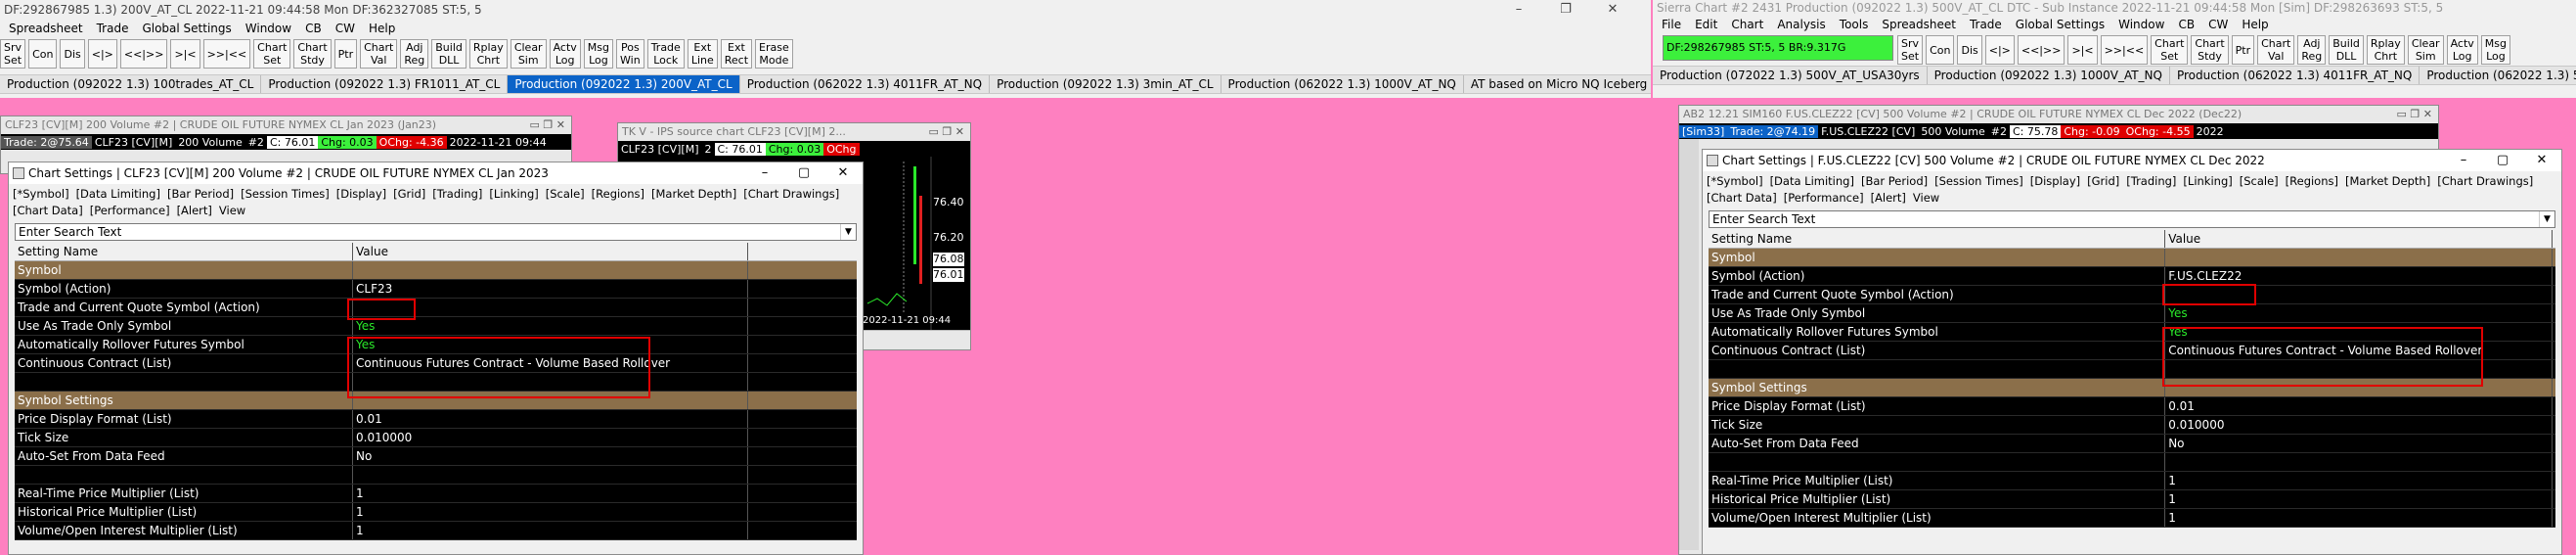  I want to click on menu-item-help: Help, so click(382, 28).